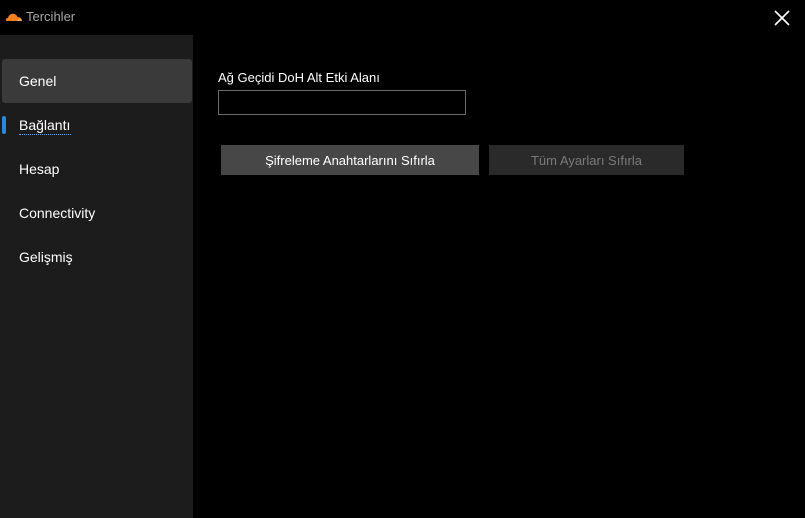 The width and height of the screenshot is (805, 518). What do you see at coordinates (342, 102) in the screenshot?
I see `doh-subdomain-input` at bounding box center [342, 102].